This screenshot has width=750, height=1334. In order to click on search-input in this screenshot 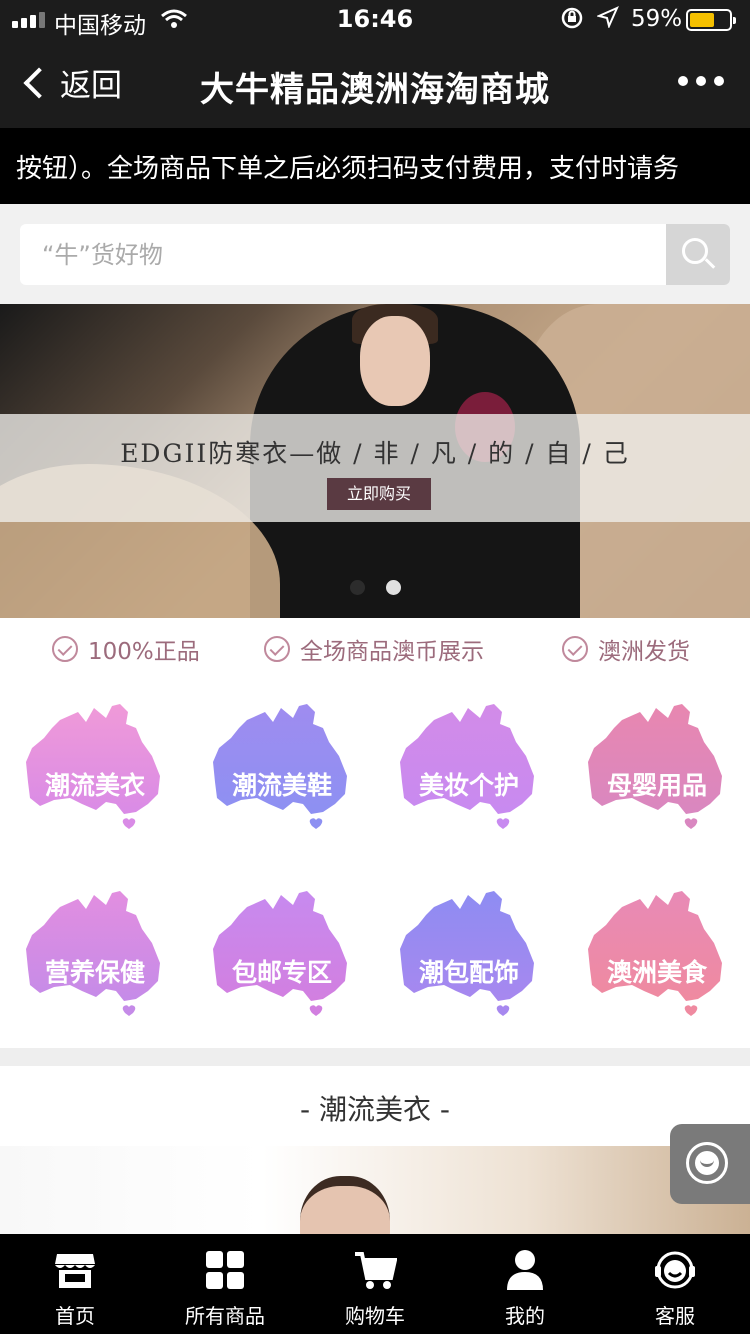, I will do `click(343, 254)`.